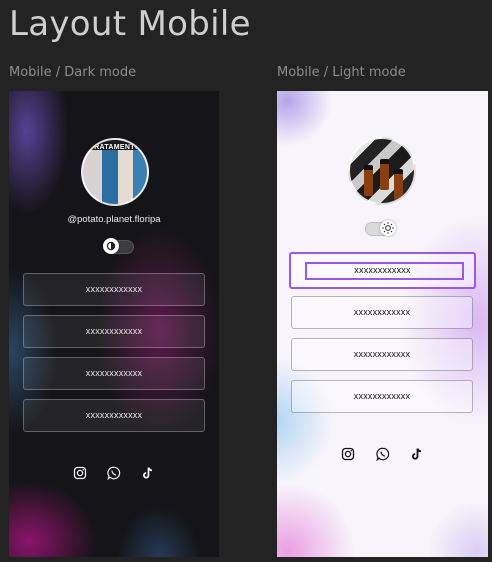 The image size is (492, 562). I want to click on link-button-1: xxxxxxxxxxxx, so click(114, 289).